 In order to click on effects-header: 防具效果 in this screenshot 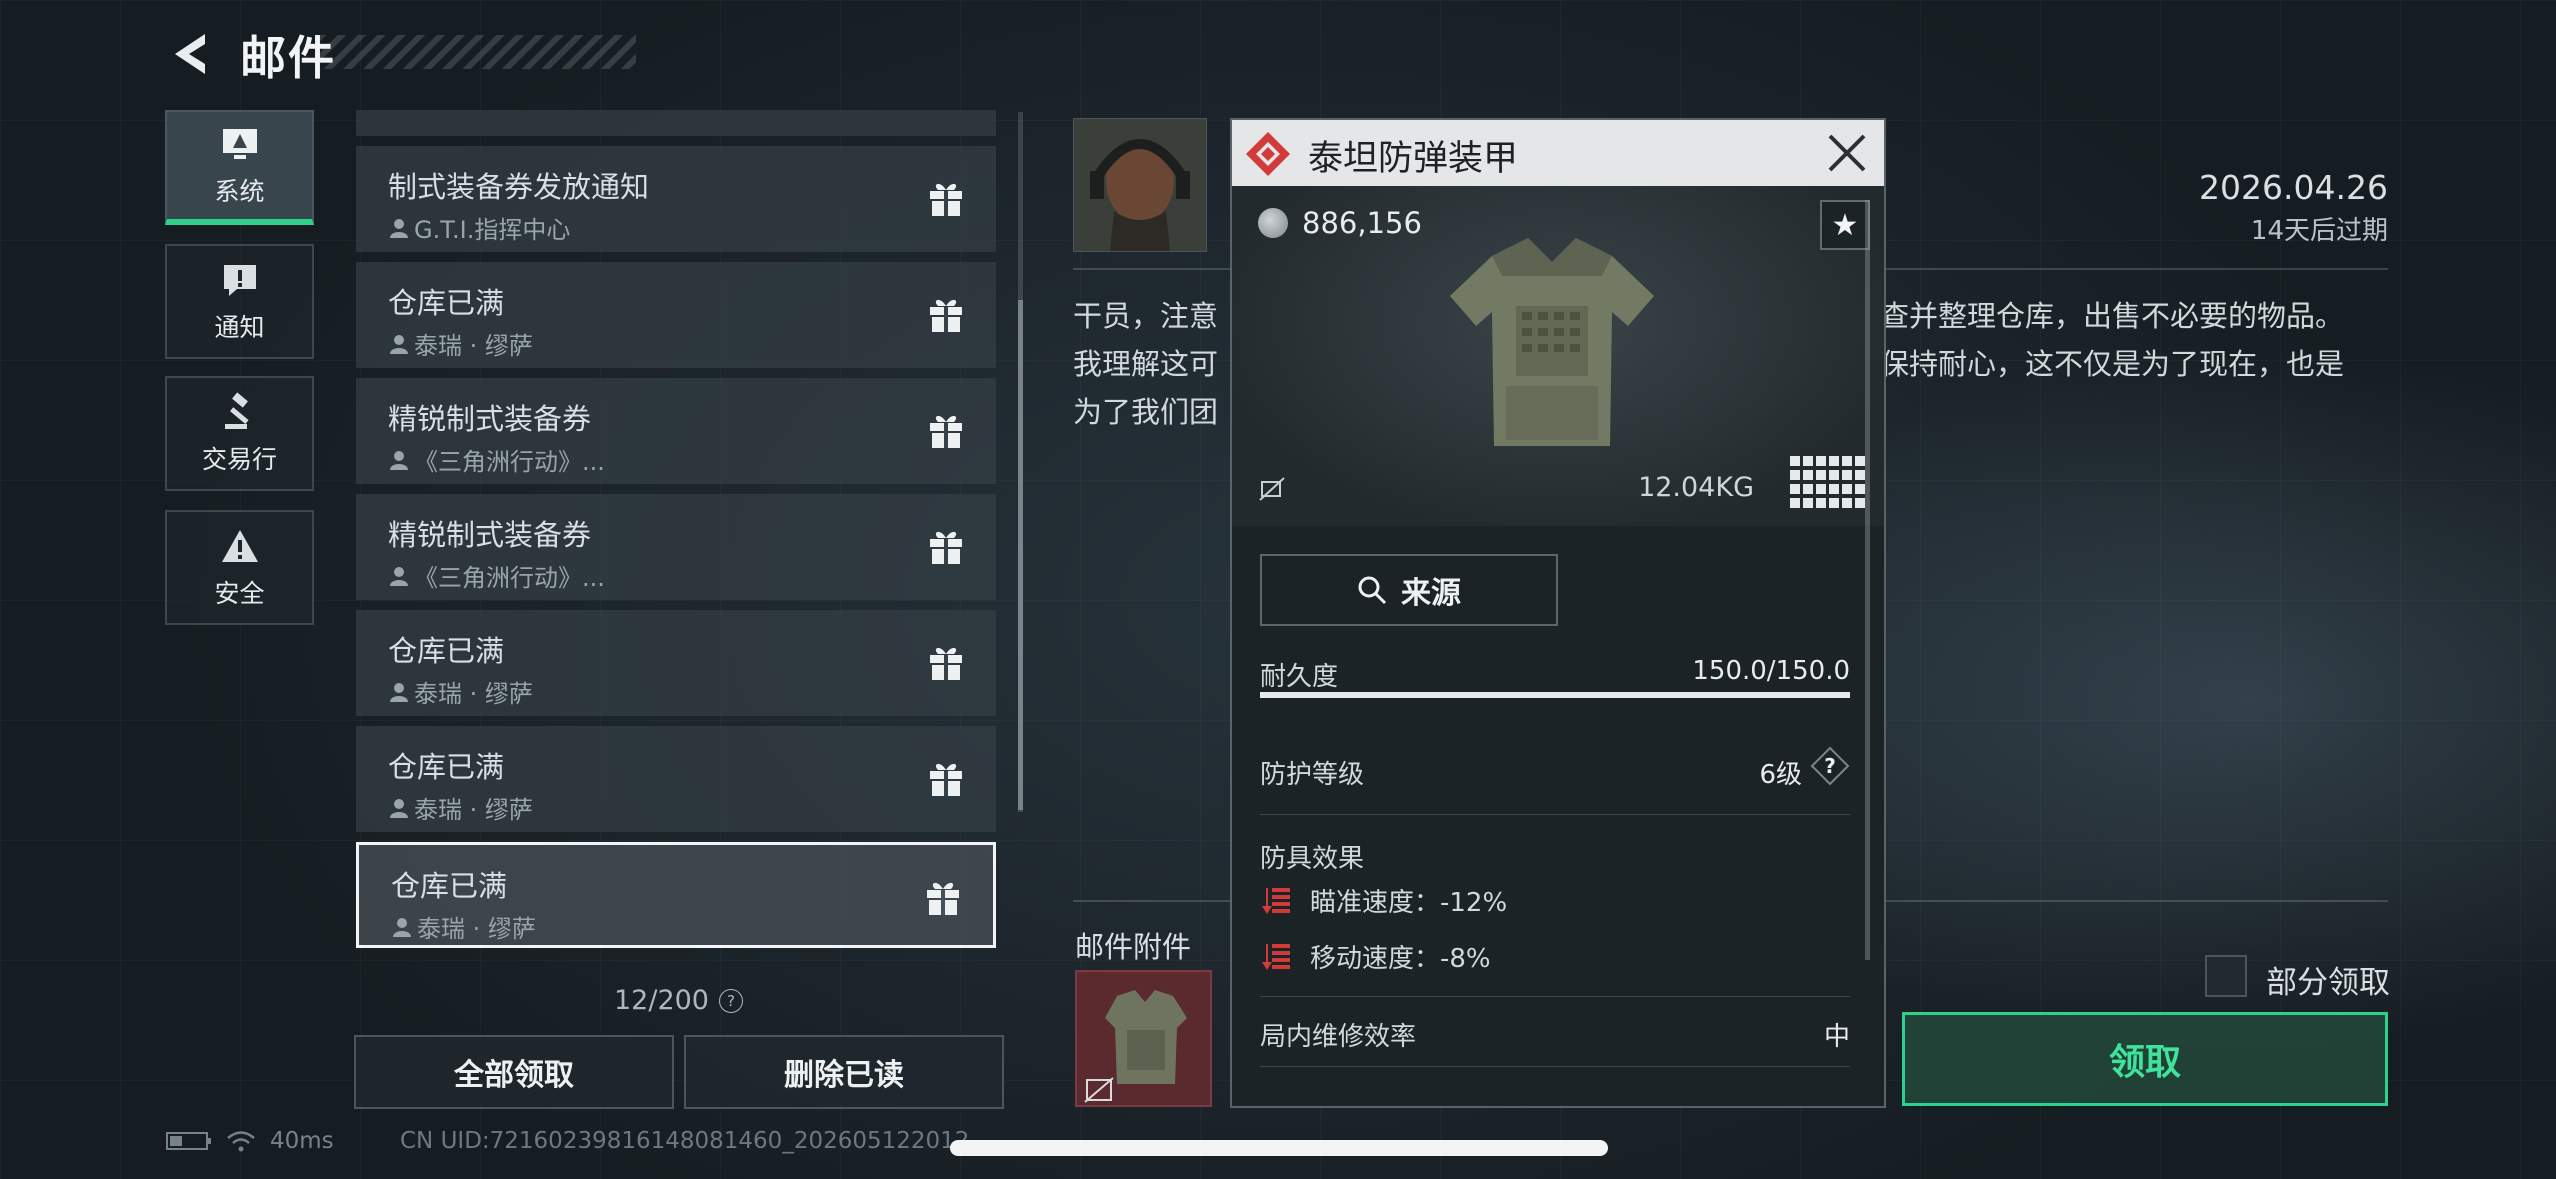, I will do `click(1555, 856)`.